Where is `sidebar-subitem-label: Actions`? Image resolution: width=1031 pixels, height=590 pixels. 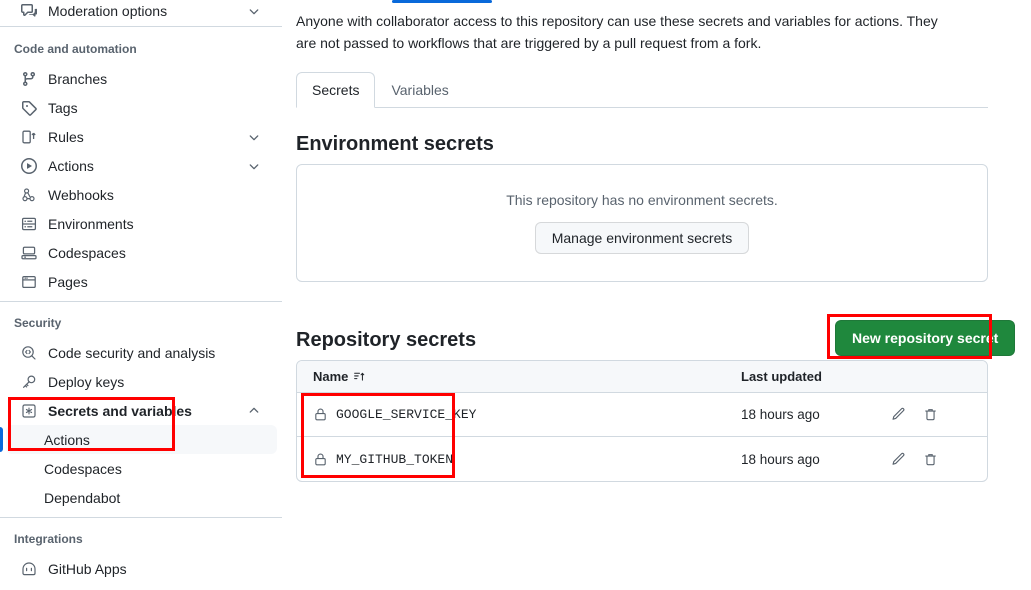
sidebar-subitem-label: Actions is located at coordinates (67, 439).